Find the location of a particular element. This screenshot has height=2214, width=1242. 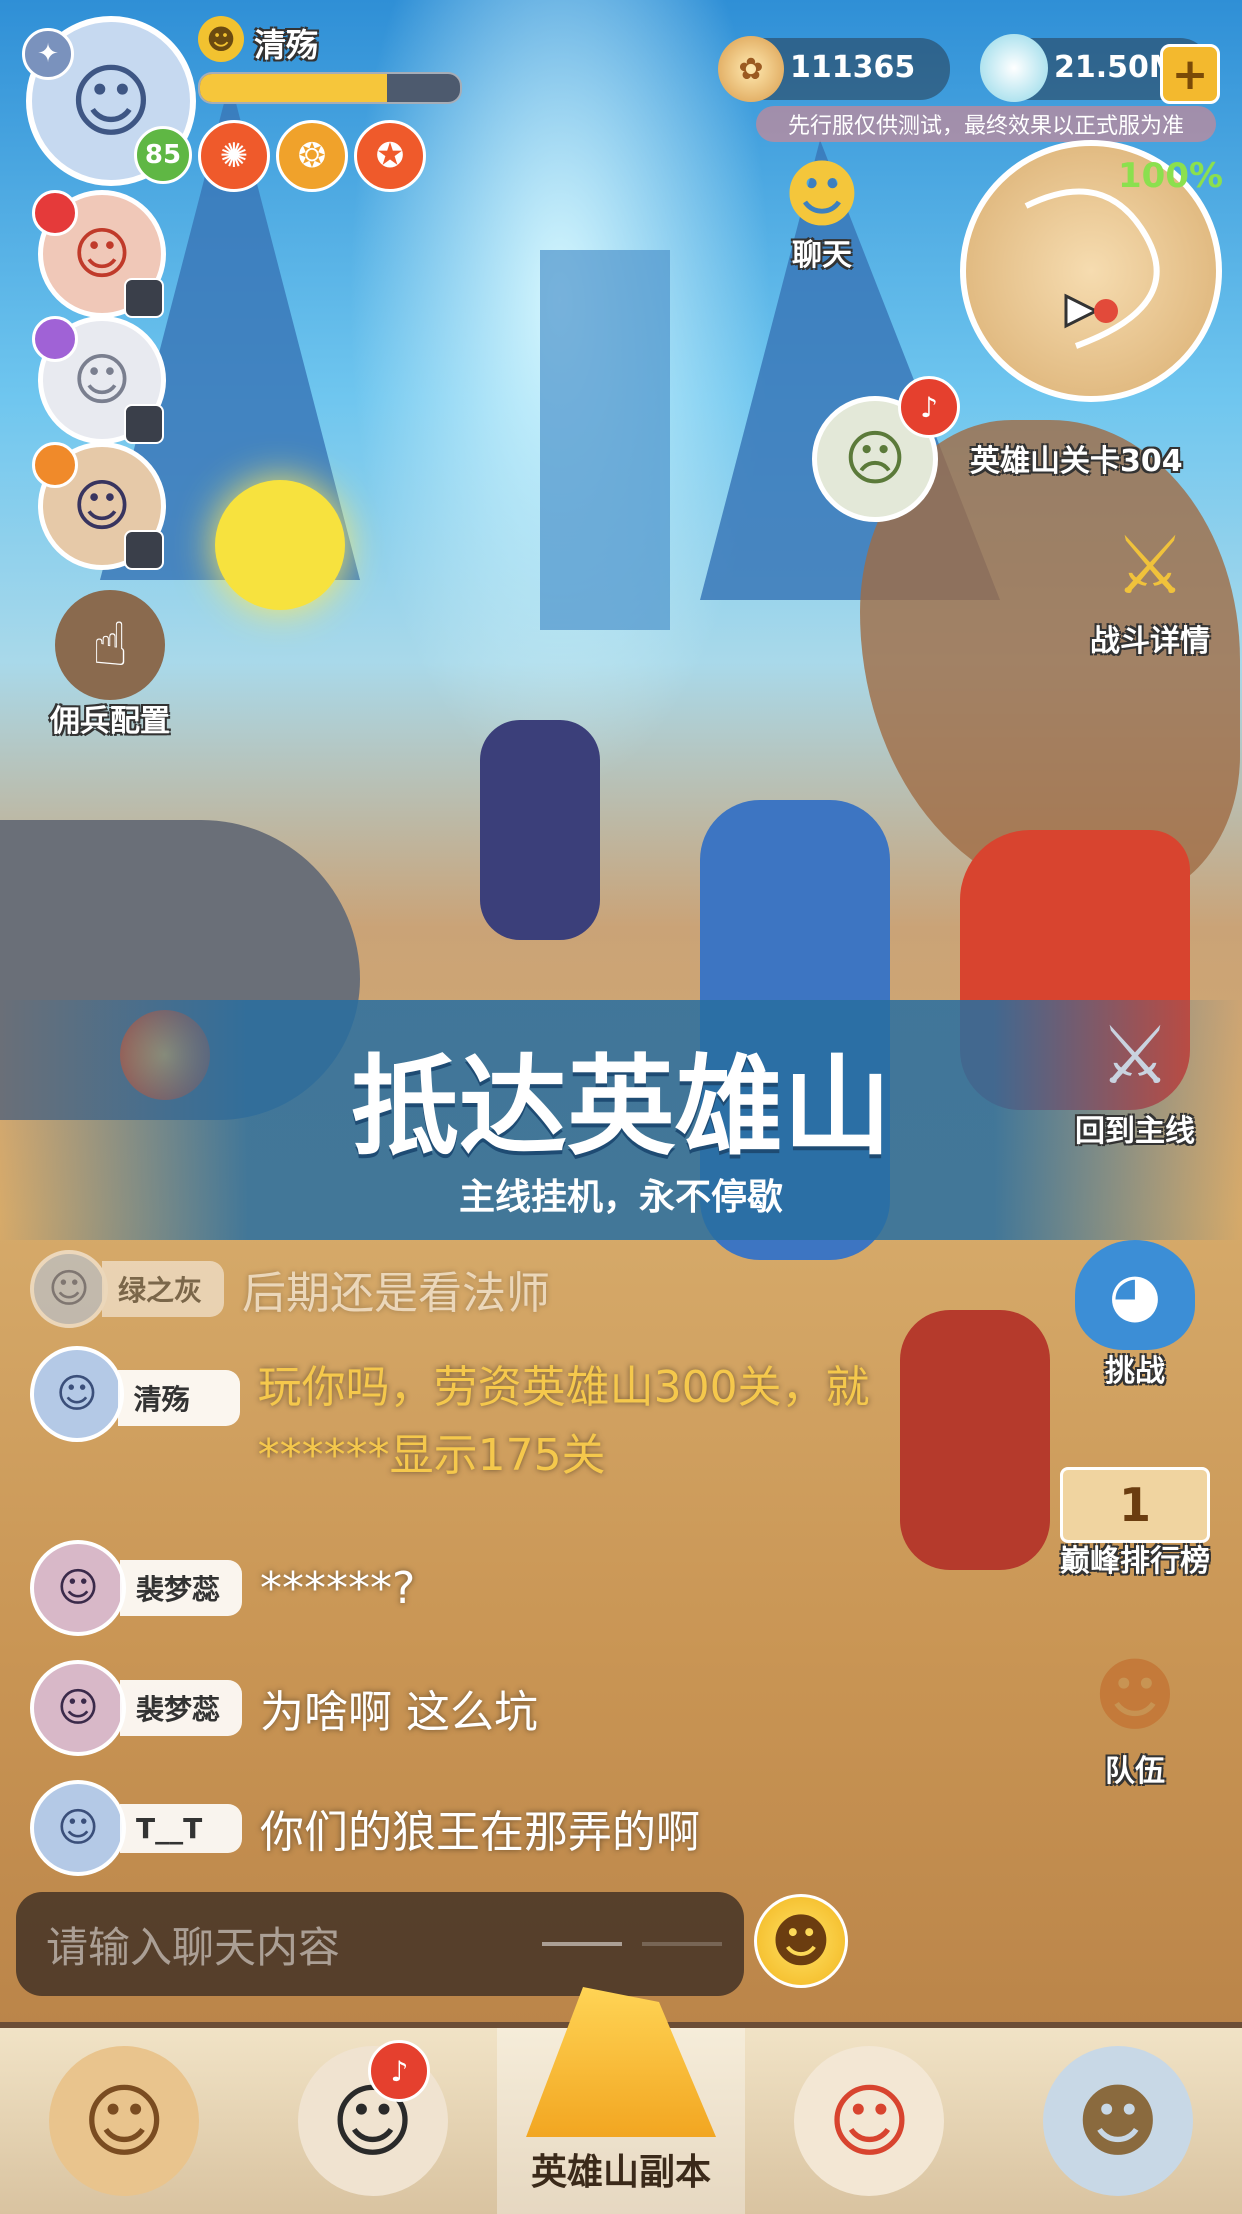

dino-pet-icon: ☺ is located at coordinates (869, 2121).